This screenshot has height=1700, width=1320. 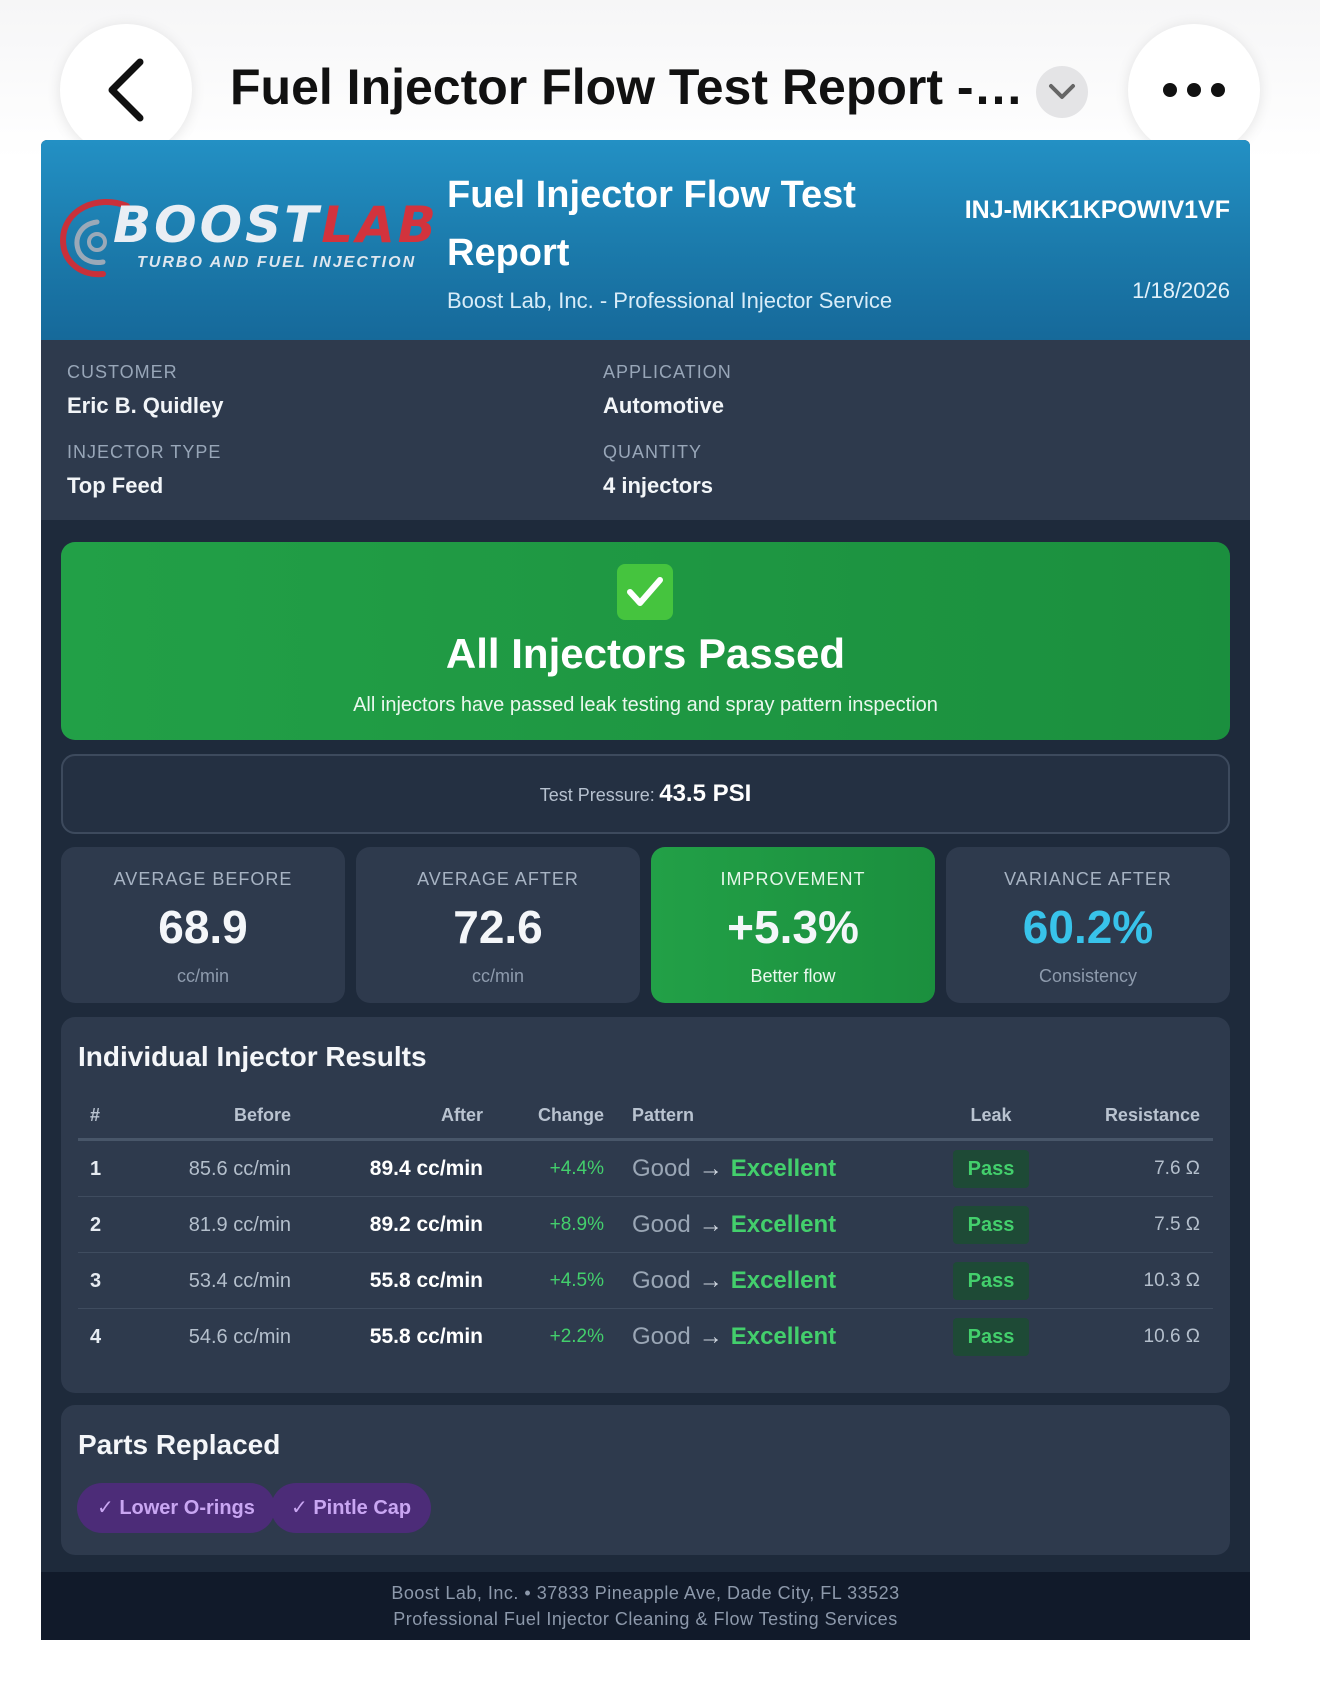 What do you see at coordinates (239, 1225) in the screenshot?
I see `flow-before: 81.9 cc/min` at bounding box center [239, 1225].